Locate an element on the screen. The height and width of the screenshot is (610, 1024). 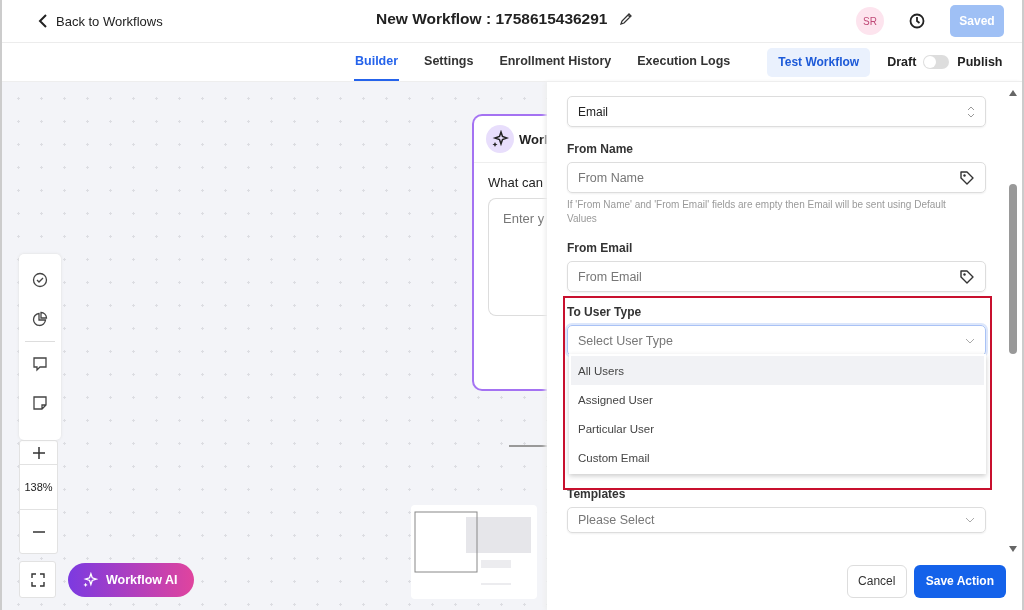
prompt-input: Enter y is located at coordinates (517, 257).